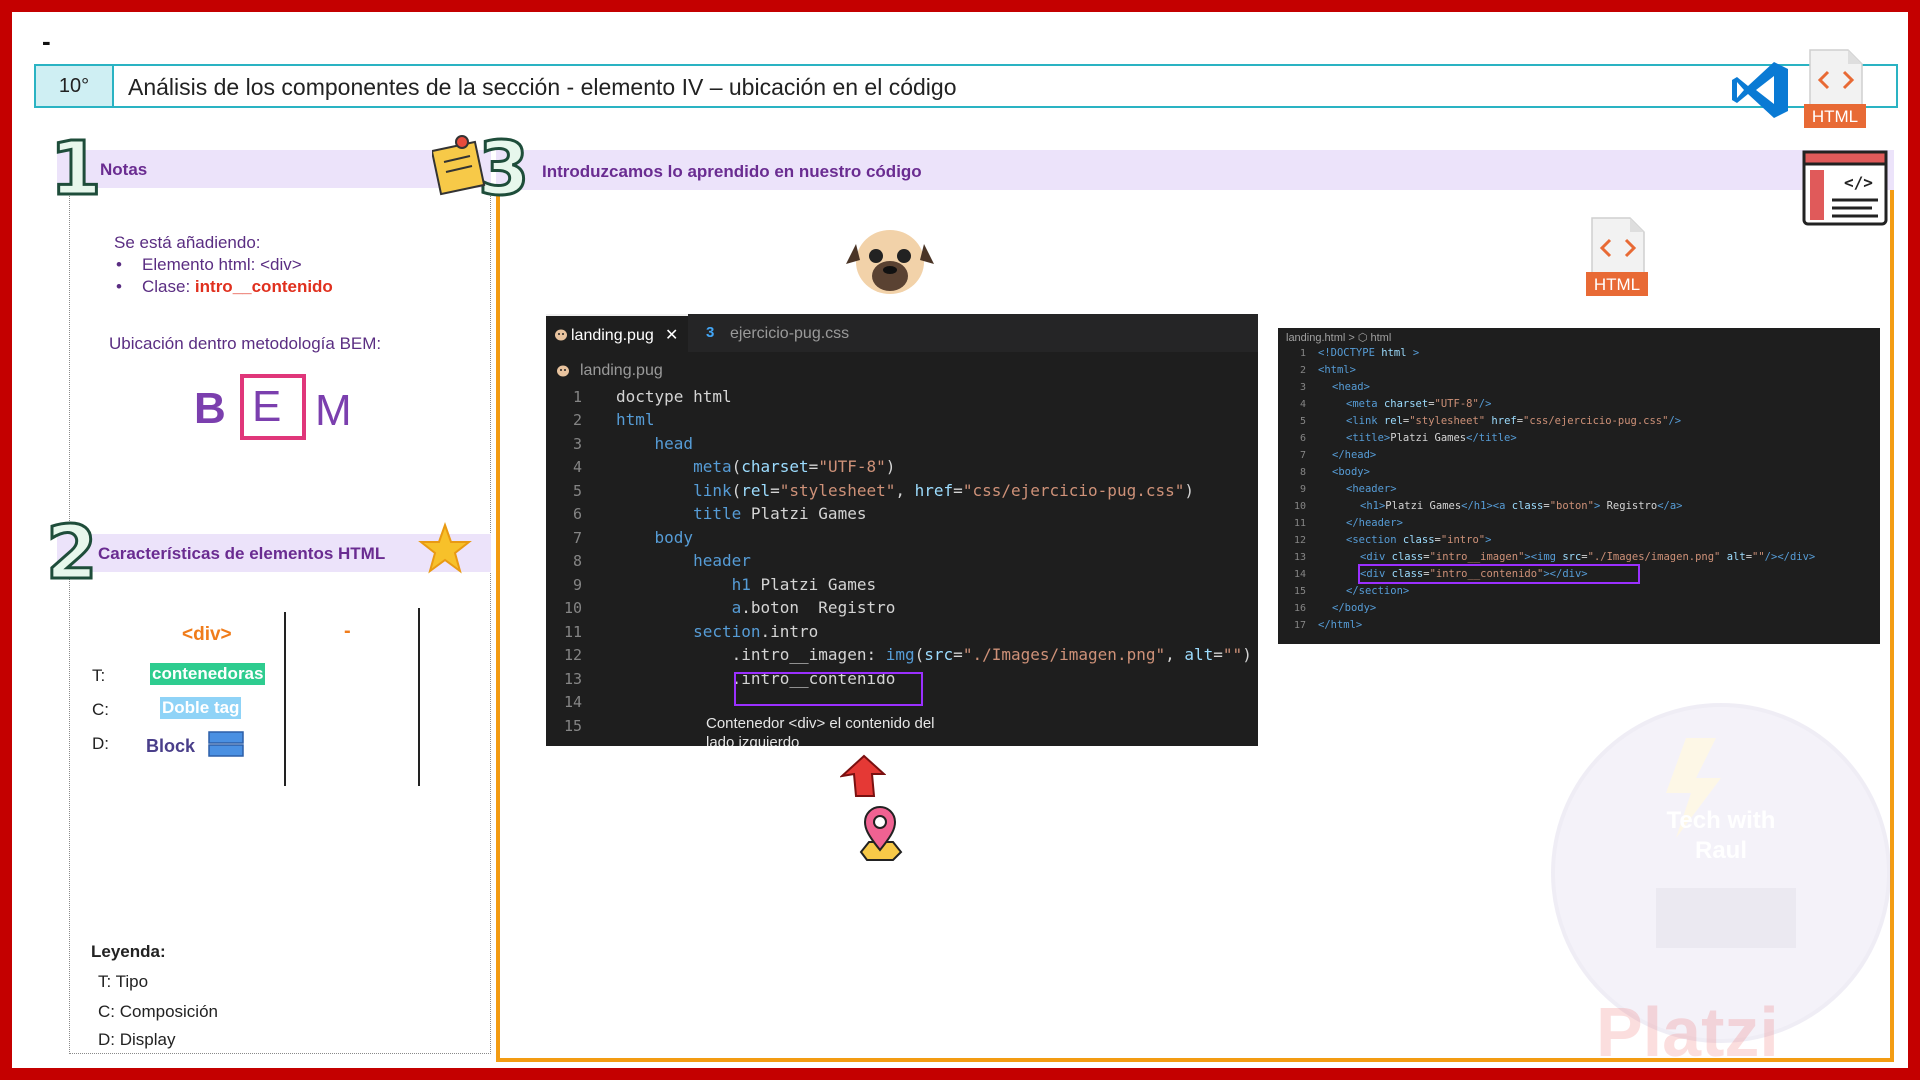  I want to click on line-number: 8, so click(1302, 472).